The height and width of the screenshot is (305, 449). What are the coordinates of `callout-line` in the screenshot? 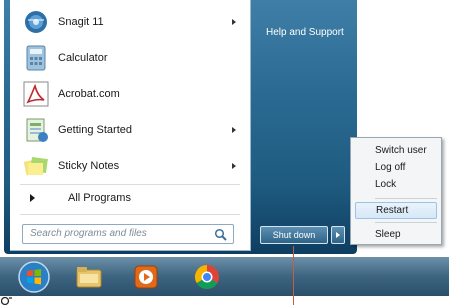 It's located at (293, 275).